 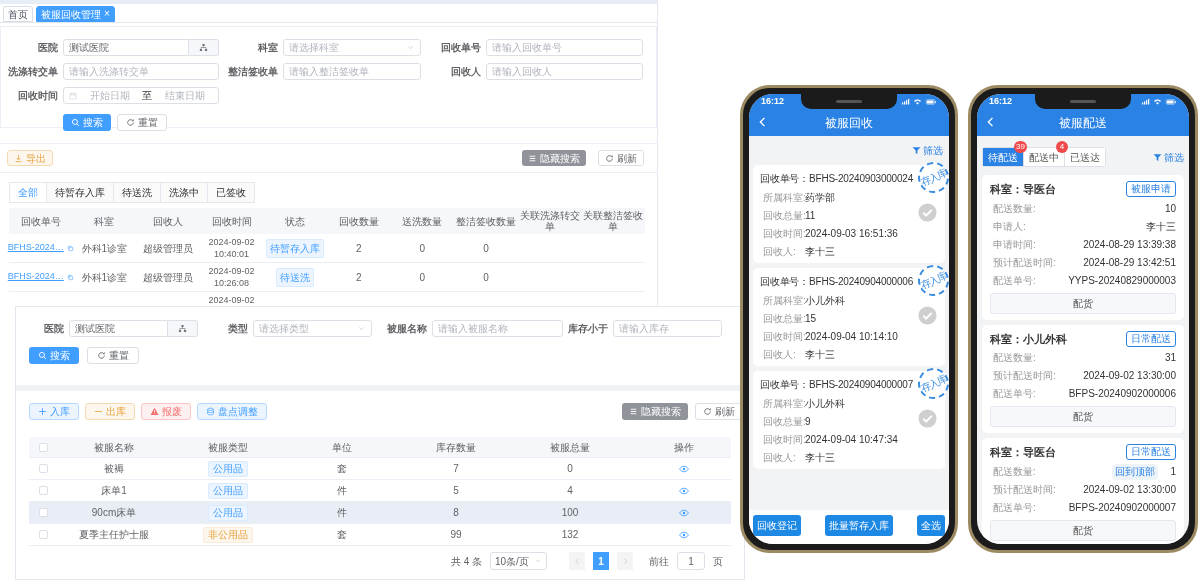 I want to click on chevron-down-icon, so click(x=410, y=47).